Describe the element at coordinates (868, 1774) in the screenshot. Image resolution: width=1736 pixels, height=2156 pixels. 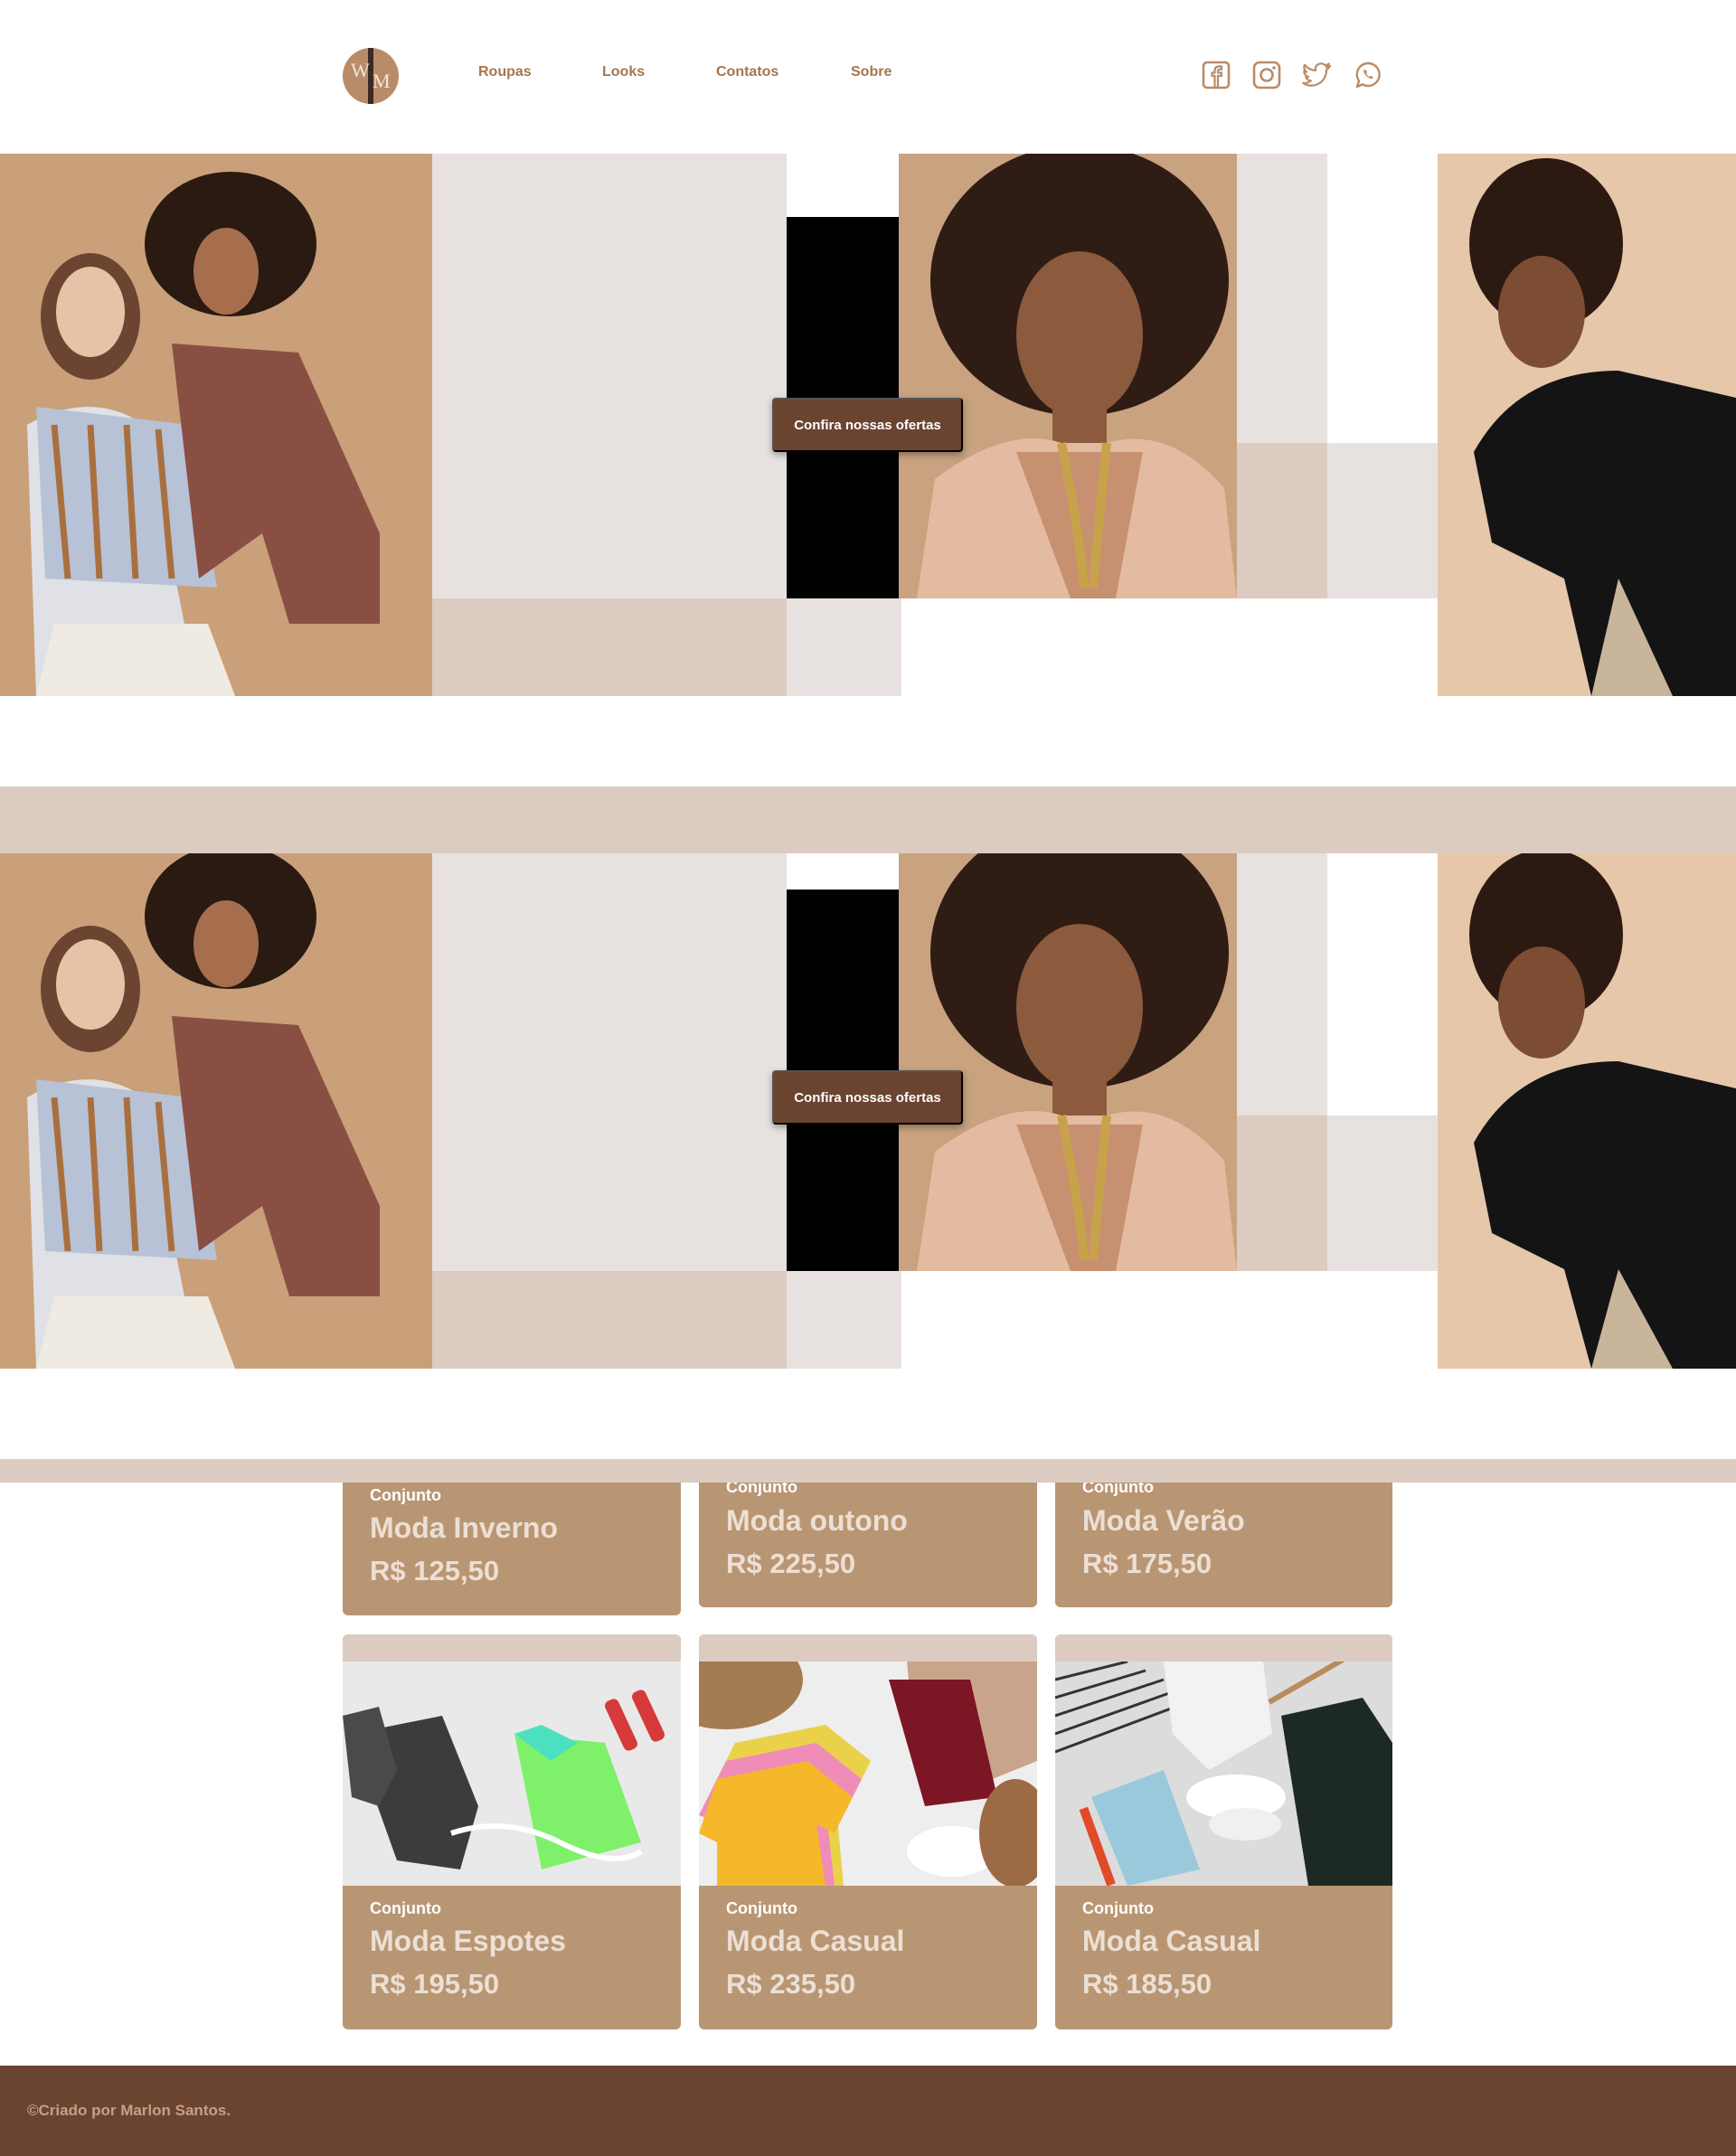
I see `product-image-casual-tees` at that location.